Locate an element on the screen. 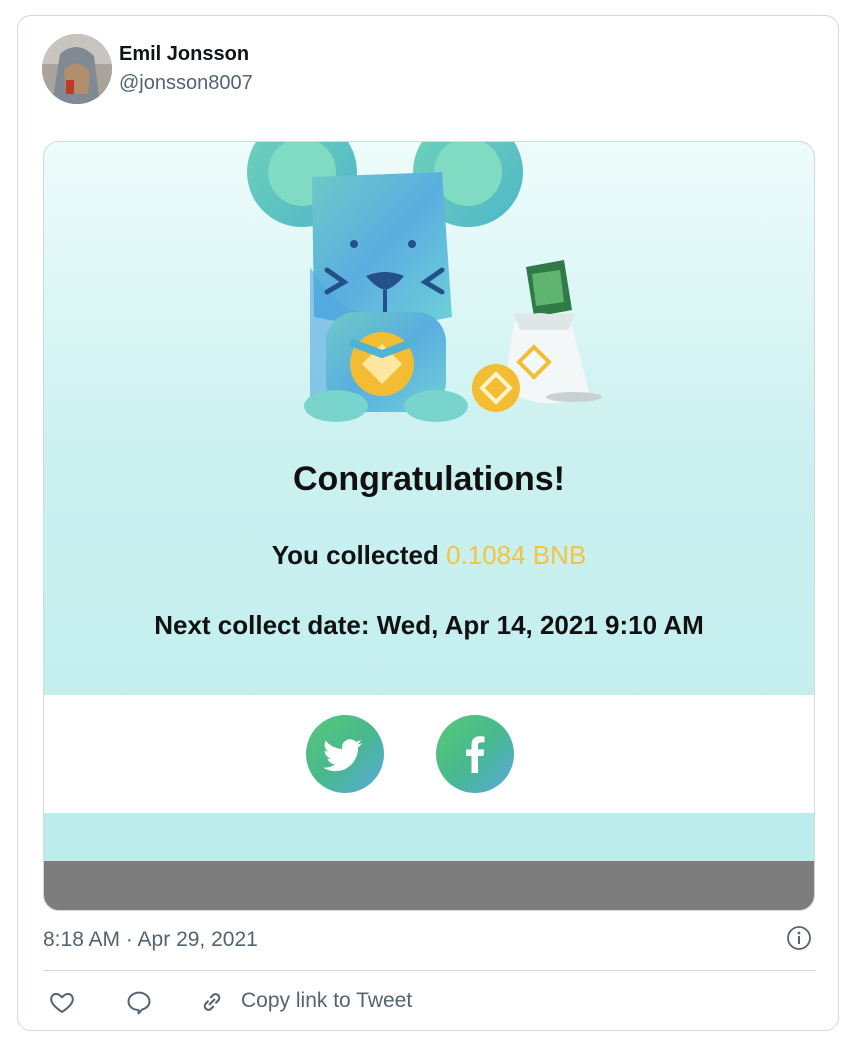 The height and width of the screenshot is (1048, 856). twitter-bird-icon is located at coordinates (342, 755).